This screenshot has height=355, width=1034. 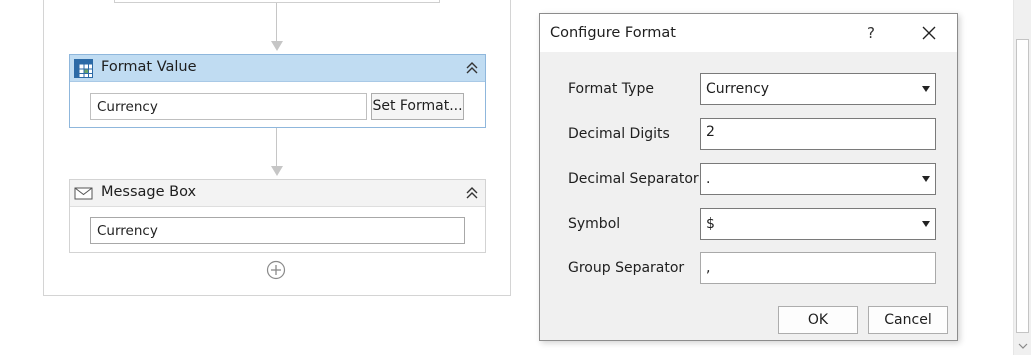 I want to click on message-box-input: Currency, so click(x=277, y=230).